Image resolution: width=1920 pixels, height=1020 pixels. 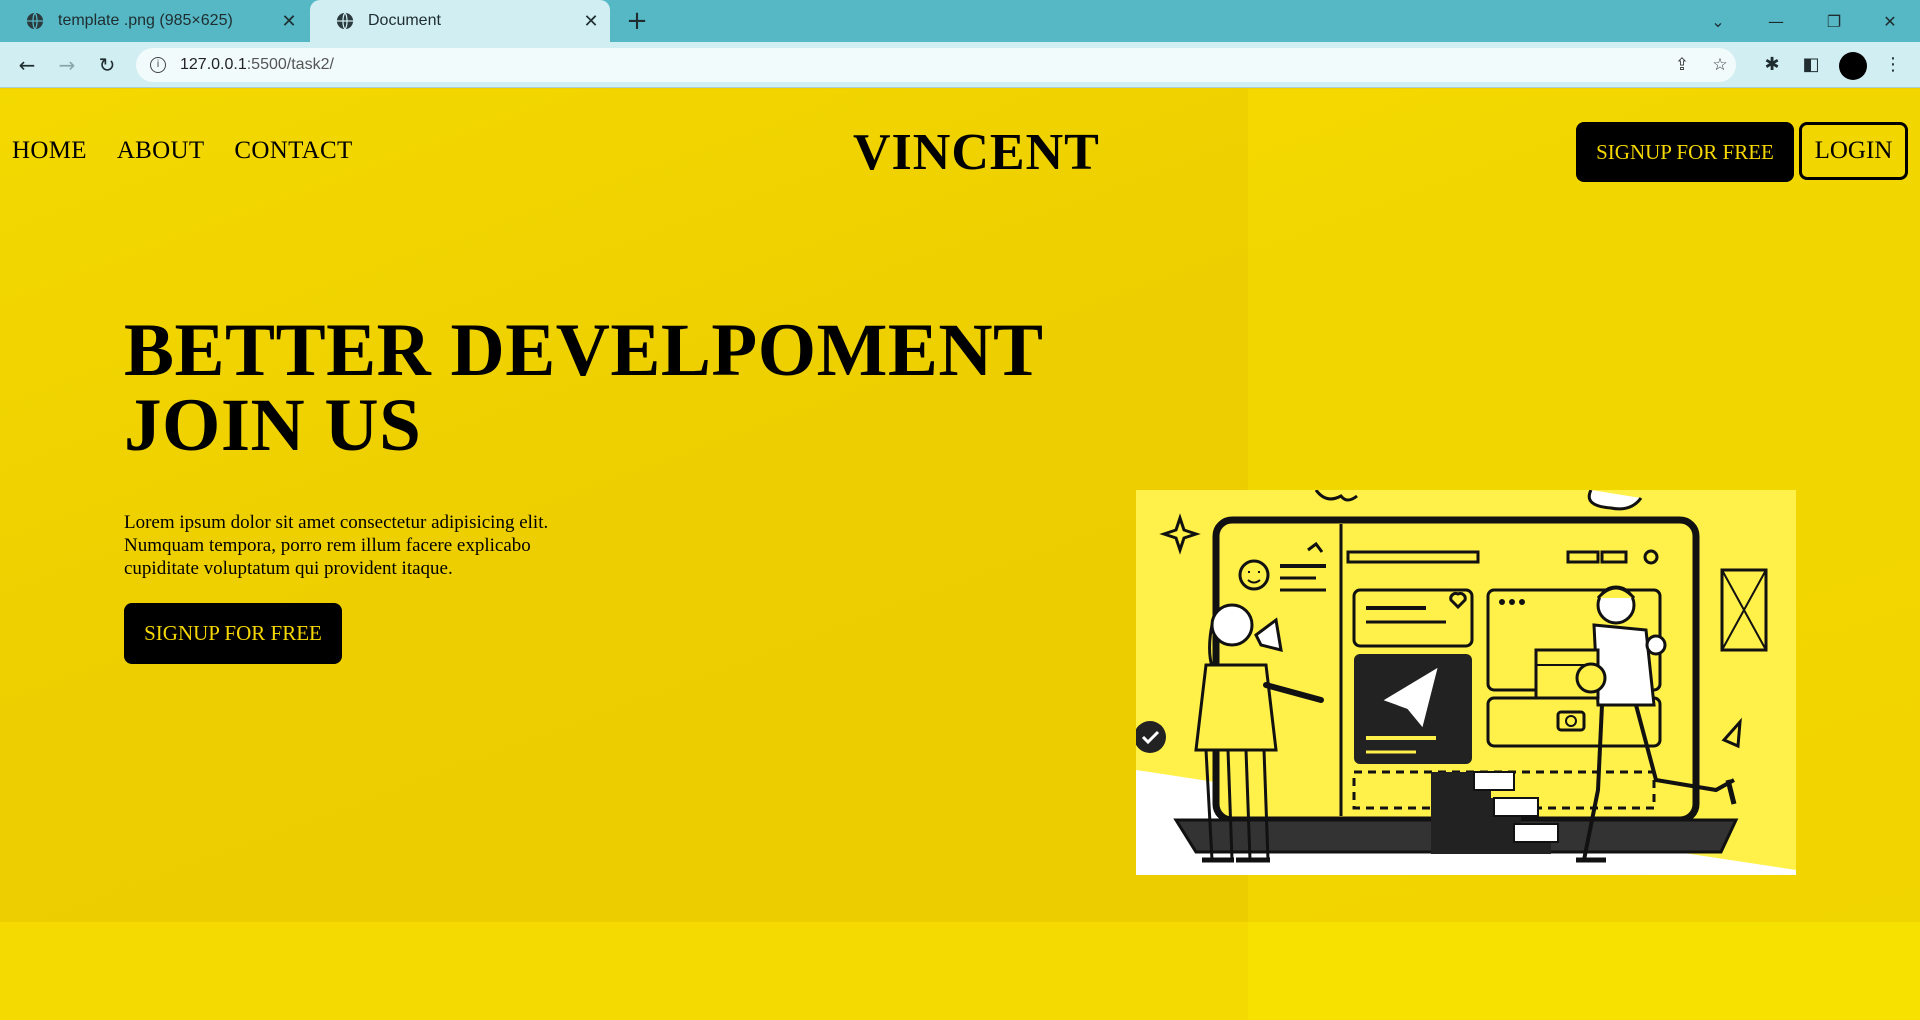 I want to click on hero-illustration, so click(x=1466, y=682).